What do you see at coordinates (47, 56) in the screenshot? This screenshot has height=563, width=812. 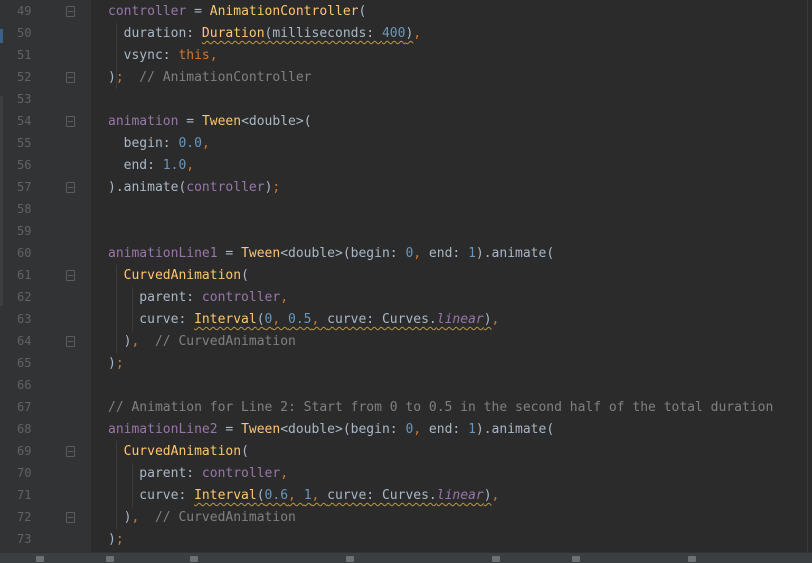 I see `gutter-line: 51` at bounding box center [47, 56].